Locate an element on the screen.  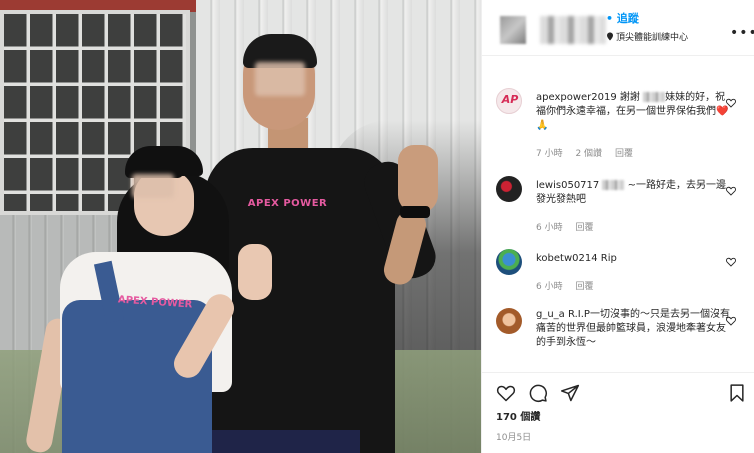
comment-text: kobetw0214 Rip is located at coordinates (633, 259).